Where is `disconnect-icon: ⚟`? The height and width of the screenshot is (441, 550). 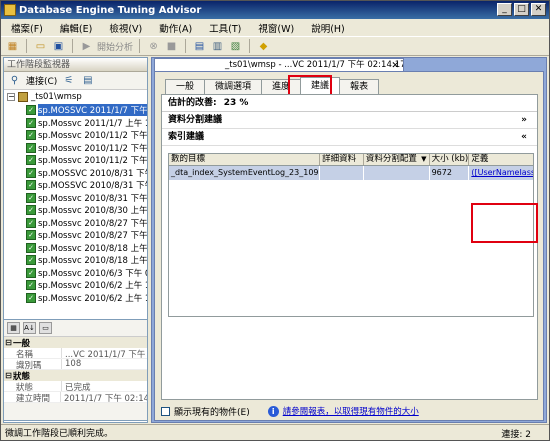
disconnect-icon: ⚟ is located at coordinates (68, 81).